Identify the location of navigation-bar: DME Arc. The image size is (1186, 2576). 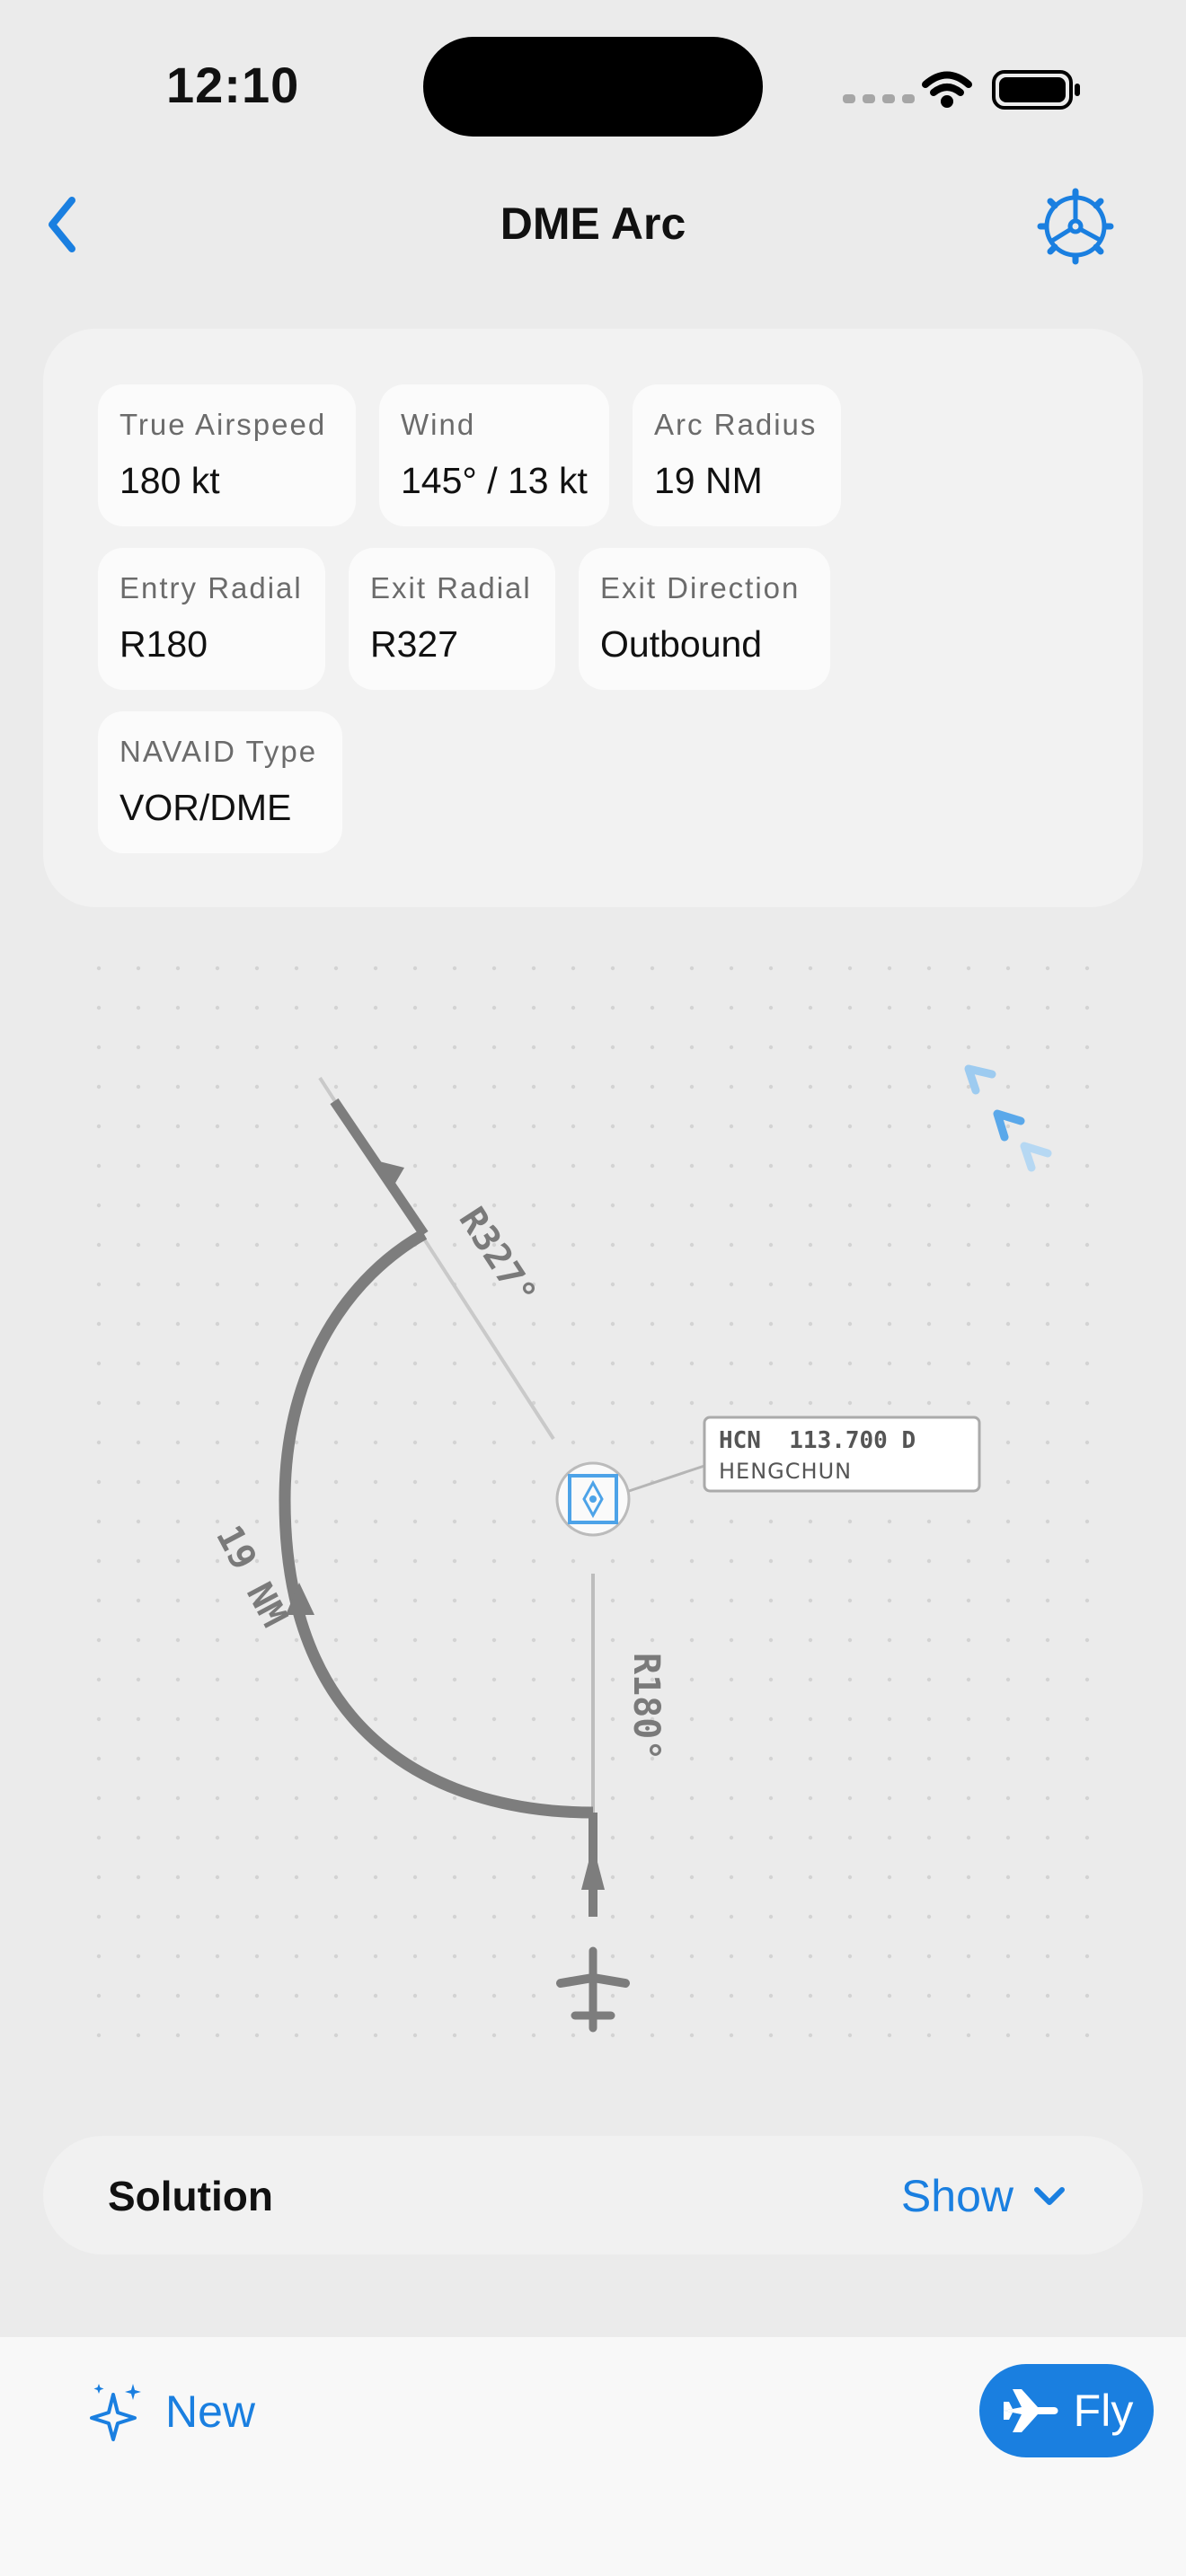
(593, 224).